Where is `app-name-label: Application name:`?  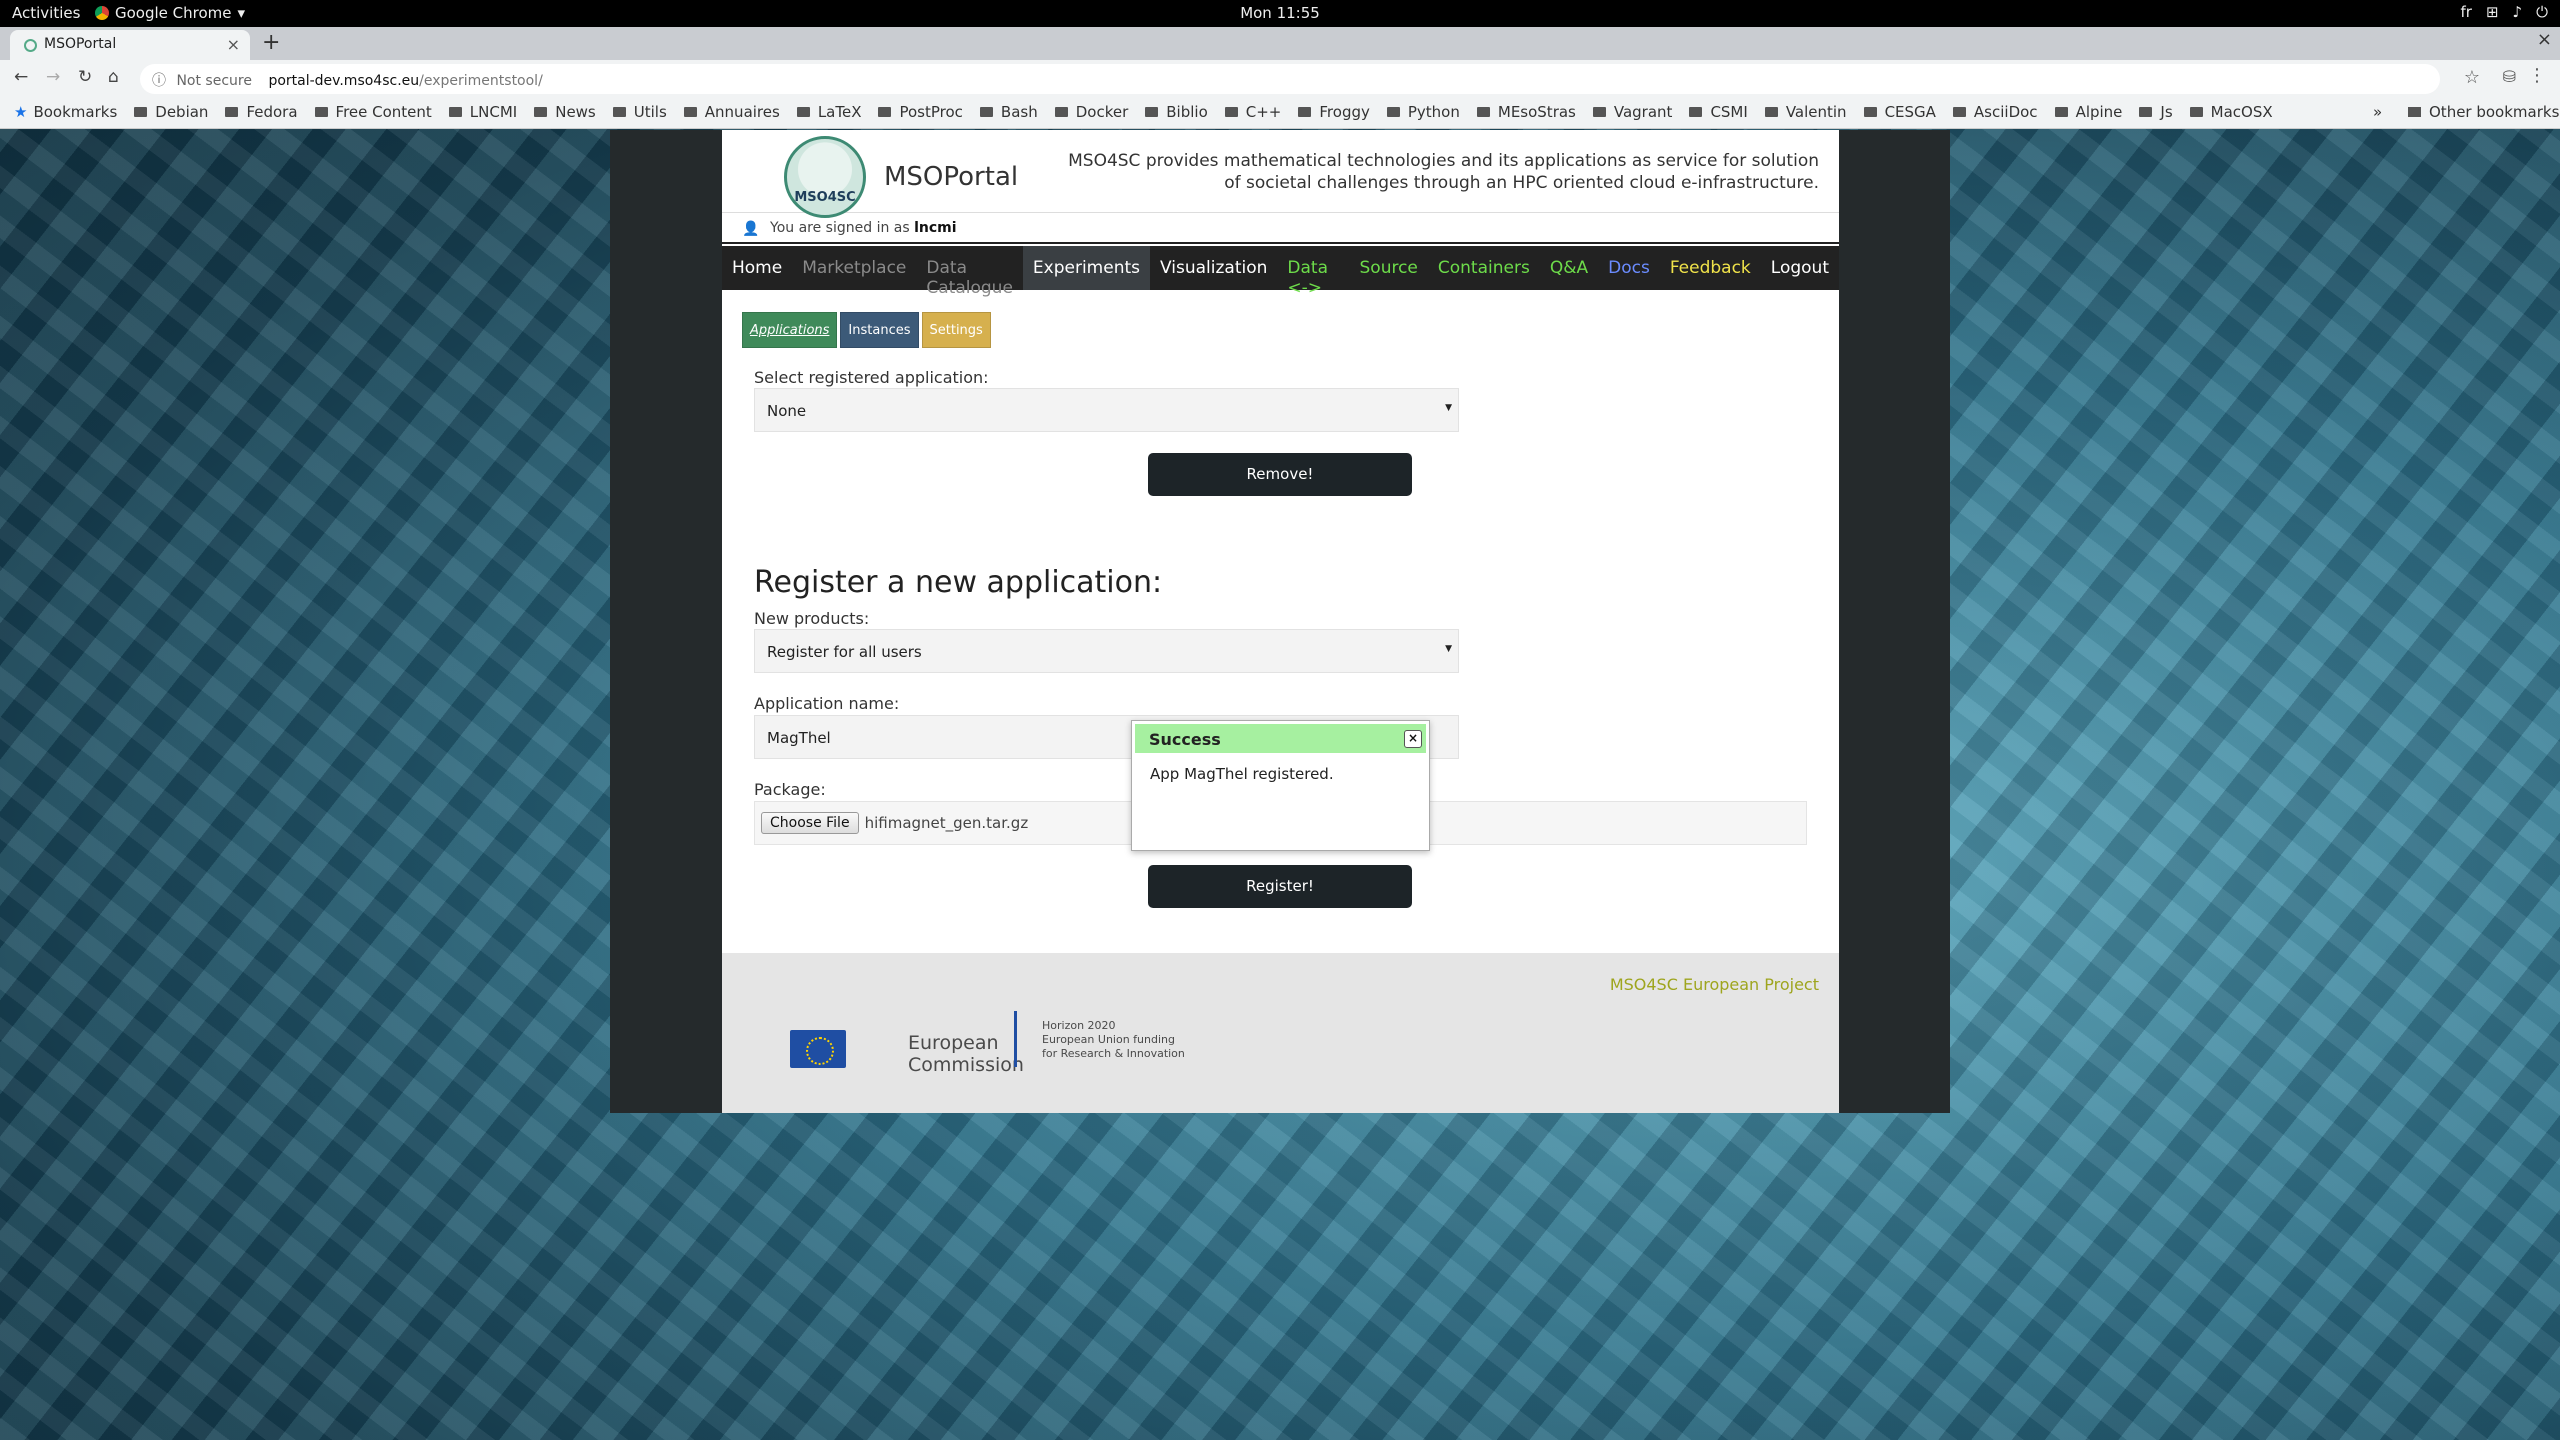 app-name-label: Application name: is located at coordinates (827, 703).